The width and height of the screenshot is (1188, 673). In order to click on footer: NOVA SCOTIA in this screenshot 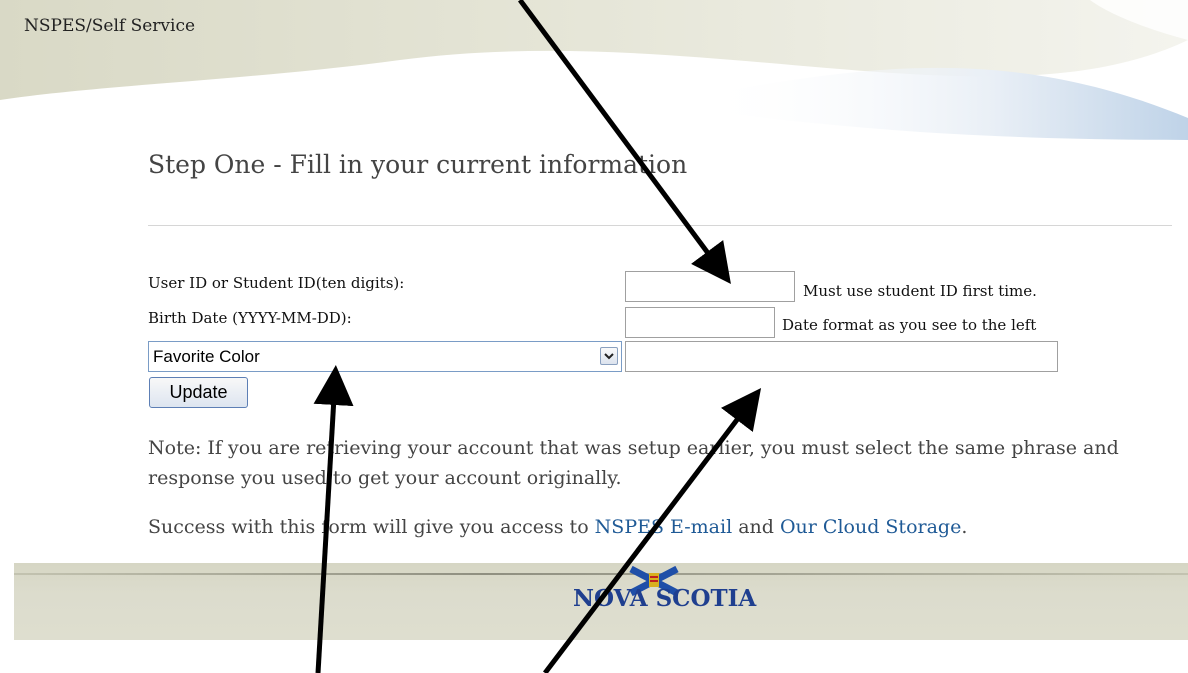, I will do `click(601, 601)`.